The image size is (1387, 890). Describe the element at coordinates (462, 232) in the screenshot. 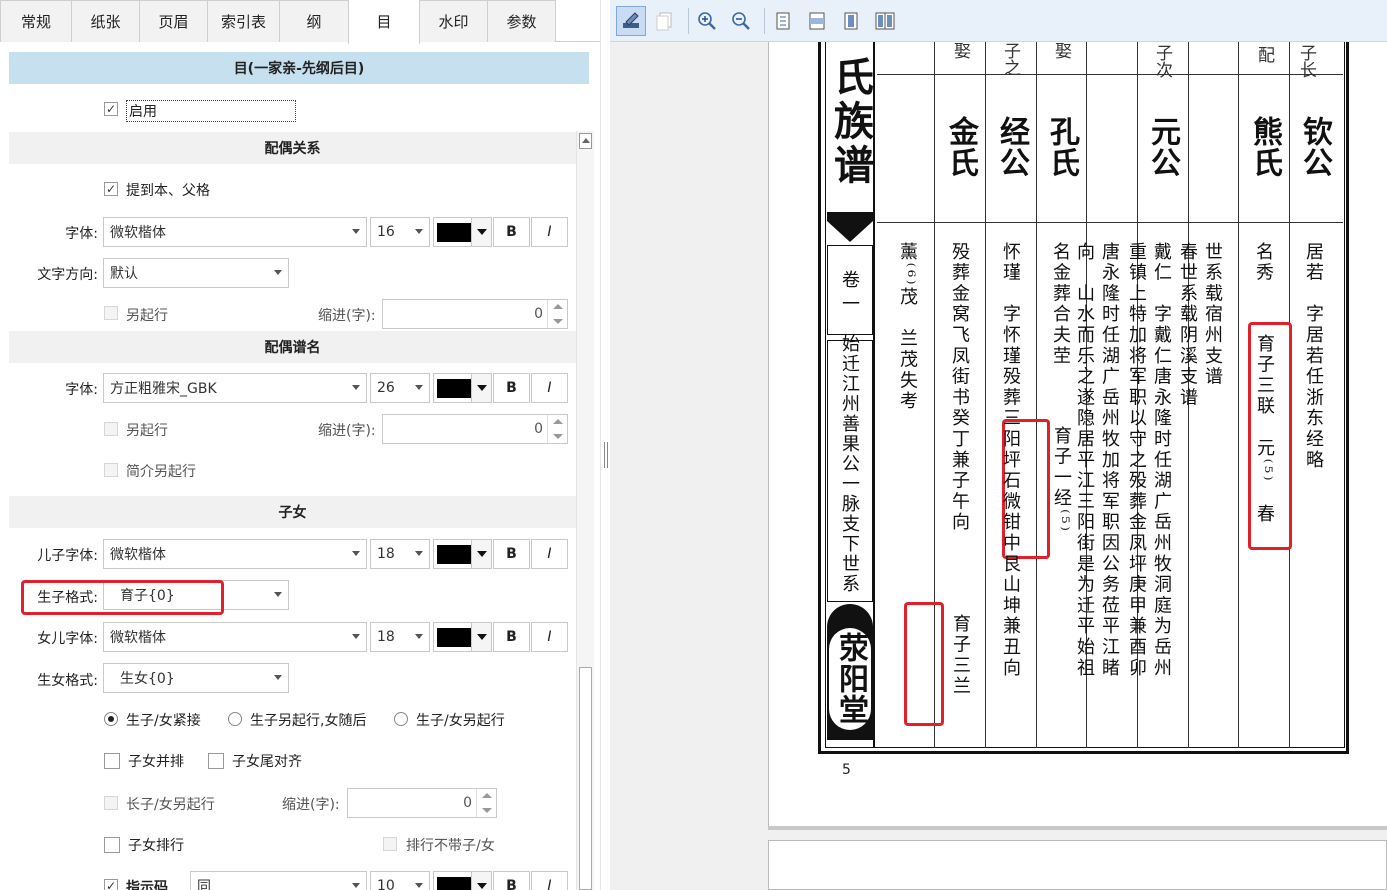

I see `spouse-color-picker` at that location.